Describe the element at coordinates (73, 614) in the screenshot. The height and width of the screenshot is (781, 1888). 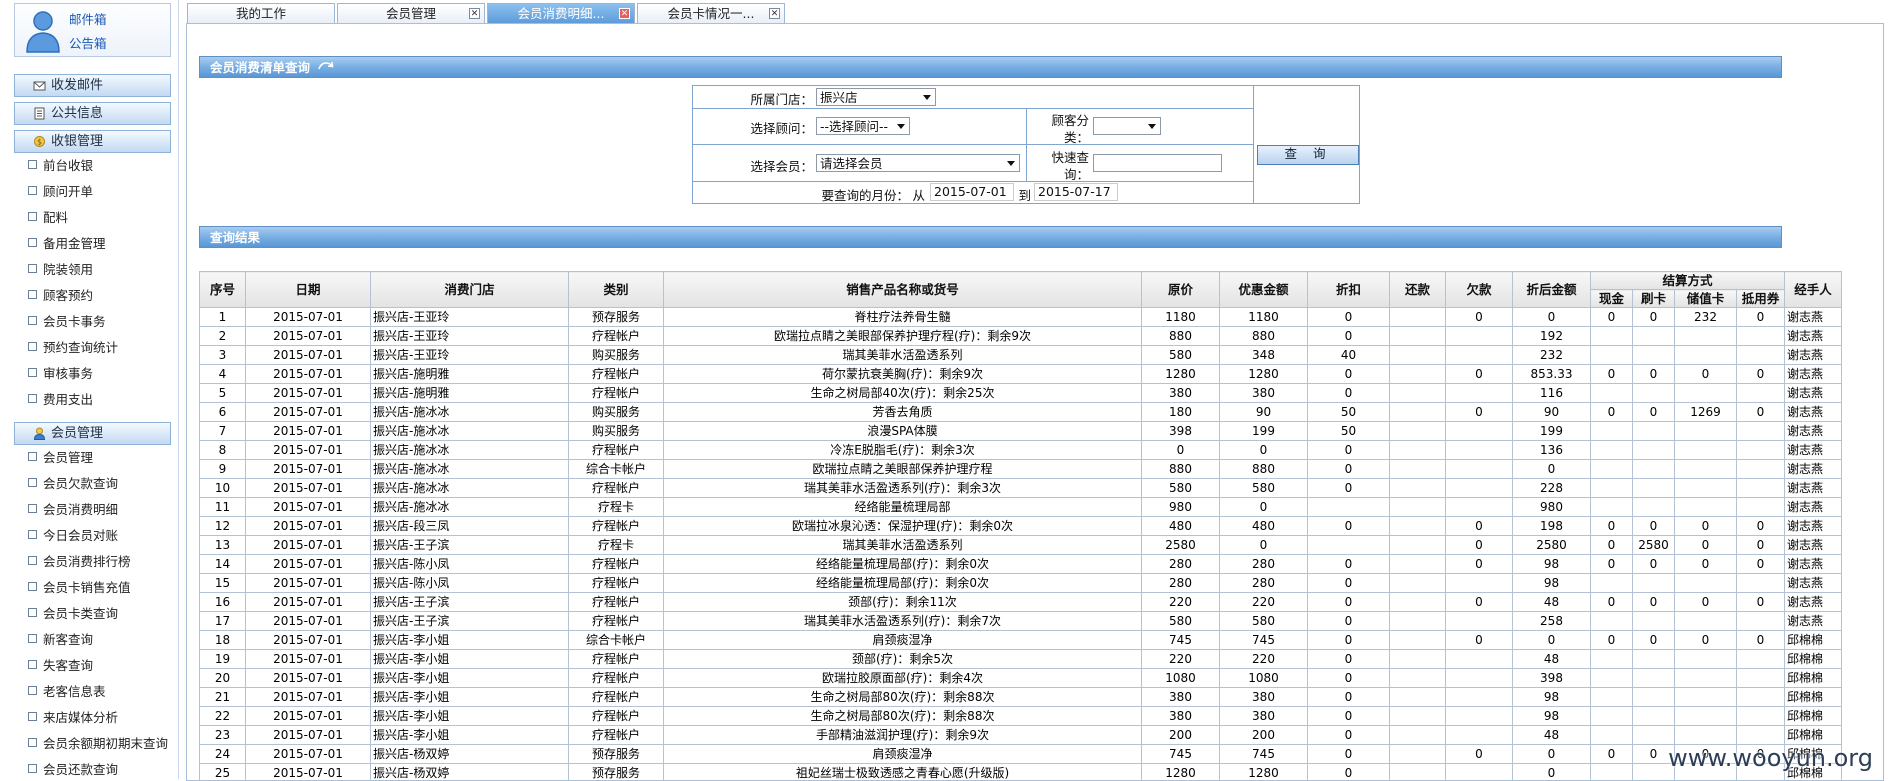
I see `sidebar-item-card-types: 会员卡类查询` at that location.